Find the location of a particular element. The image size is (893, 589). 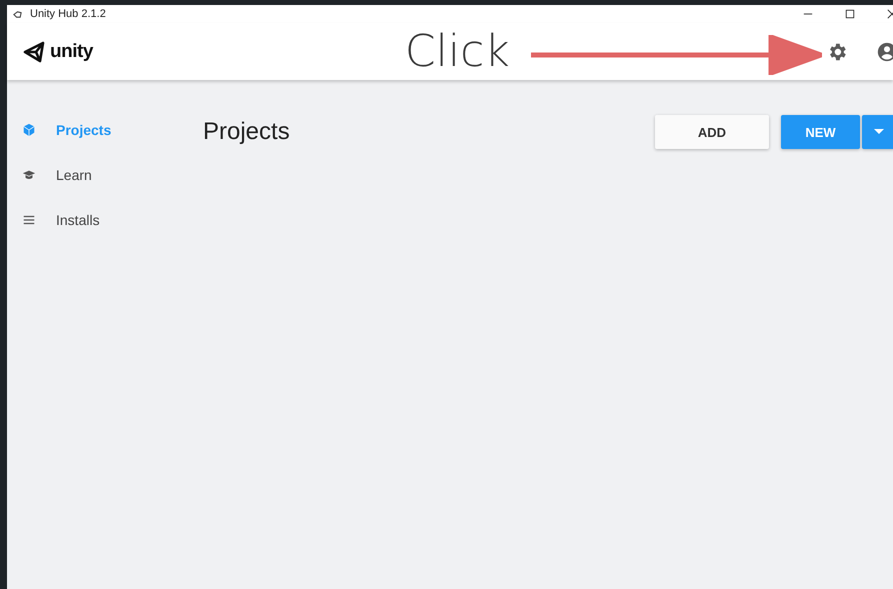

dropdown-button is located at coordinates (877, 132).